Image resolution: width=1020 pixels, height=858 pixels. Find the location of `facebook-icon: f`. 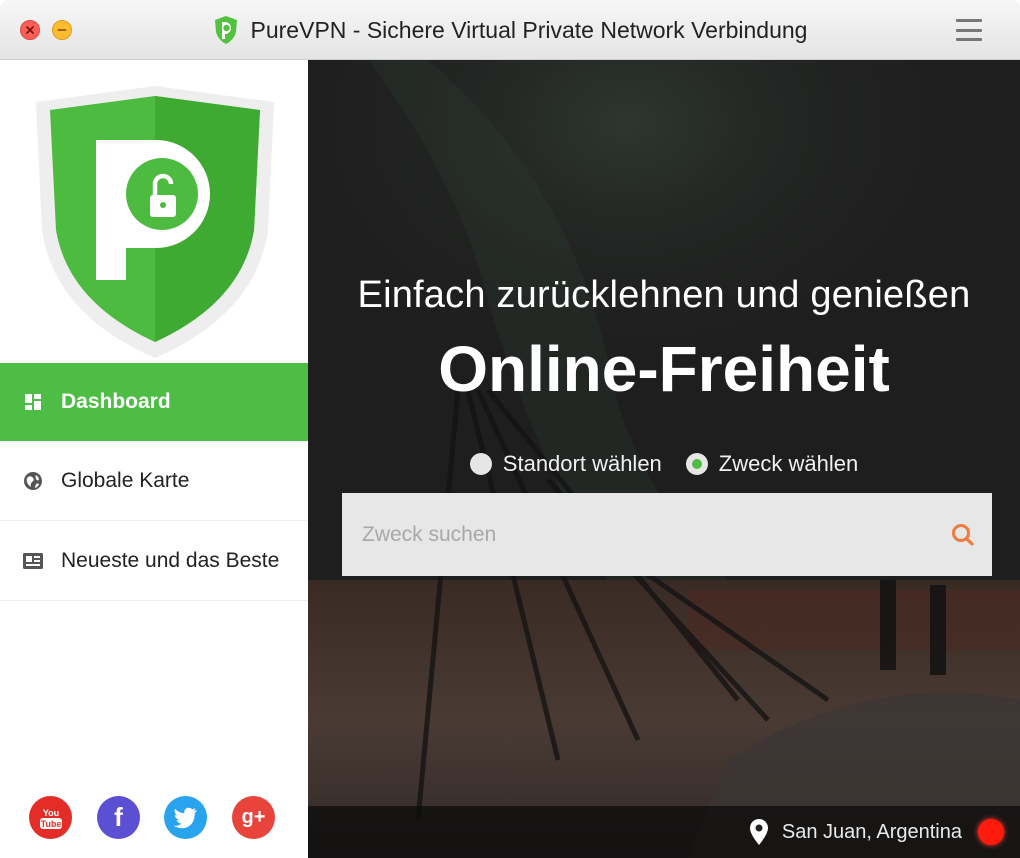

facebook-icon: f is located at coordinates (118, 817).